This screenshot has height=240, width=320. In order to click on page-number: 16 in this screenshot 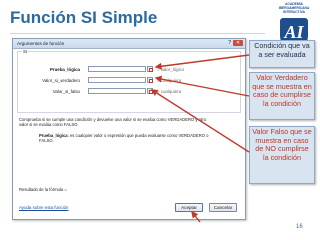, I will do `click(299, 227)`.